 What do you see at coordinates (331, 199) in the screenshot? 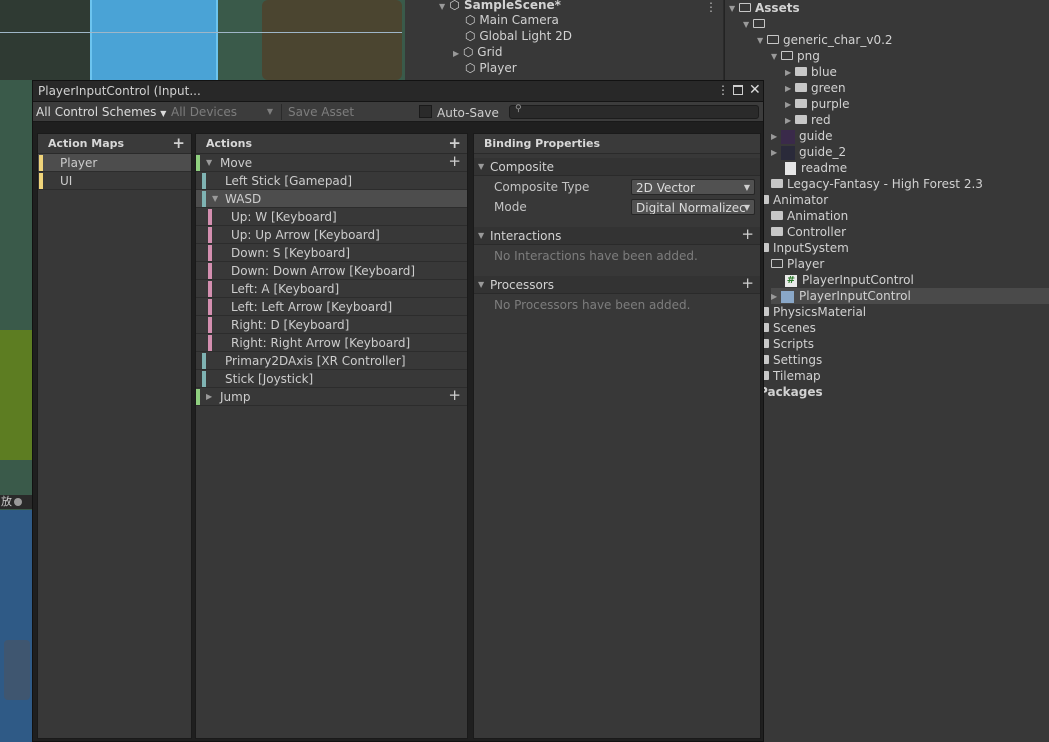
I see `composite-row-wasd: ▼ WASD` at bounding box center [331, 199].